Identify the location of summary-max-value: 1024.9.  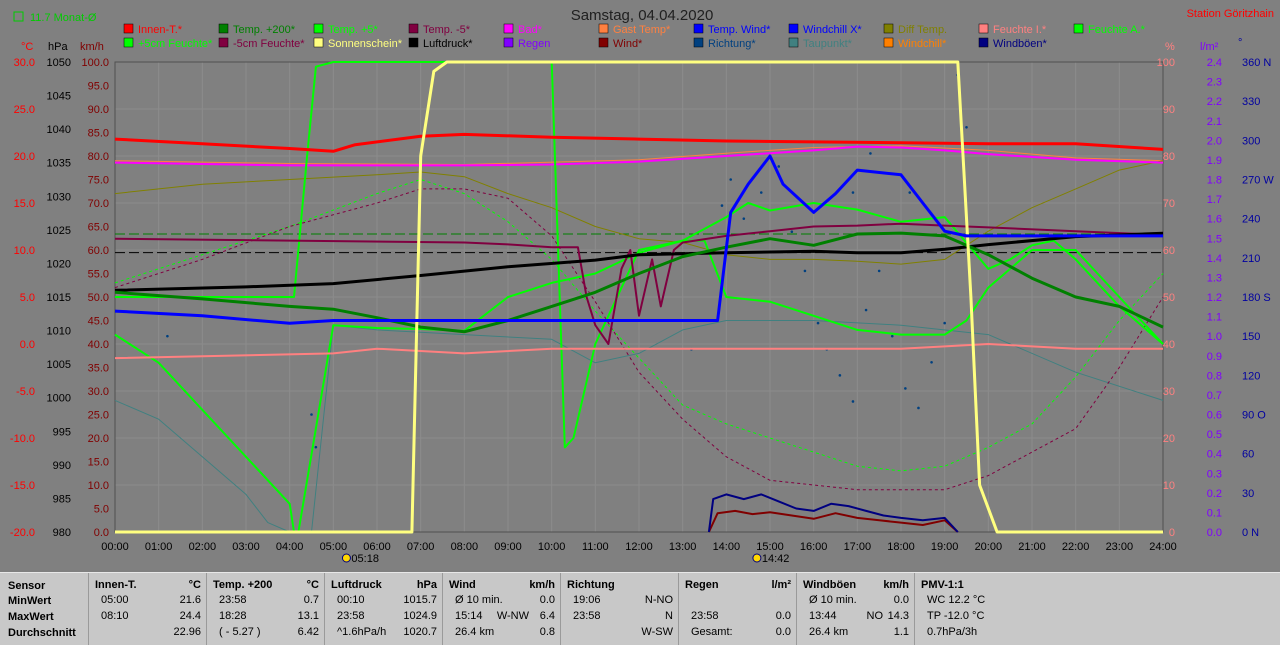
(420, 616).